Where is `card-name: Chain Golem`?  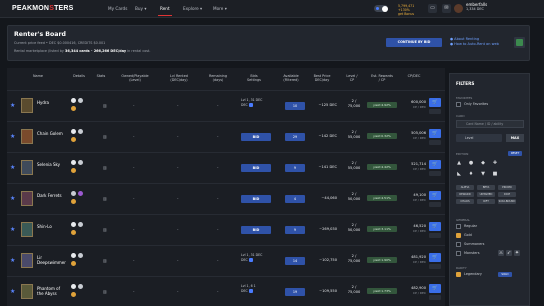
card-name: Chain Golem is located at coordinates (52, 133).